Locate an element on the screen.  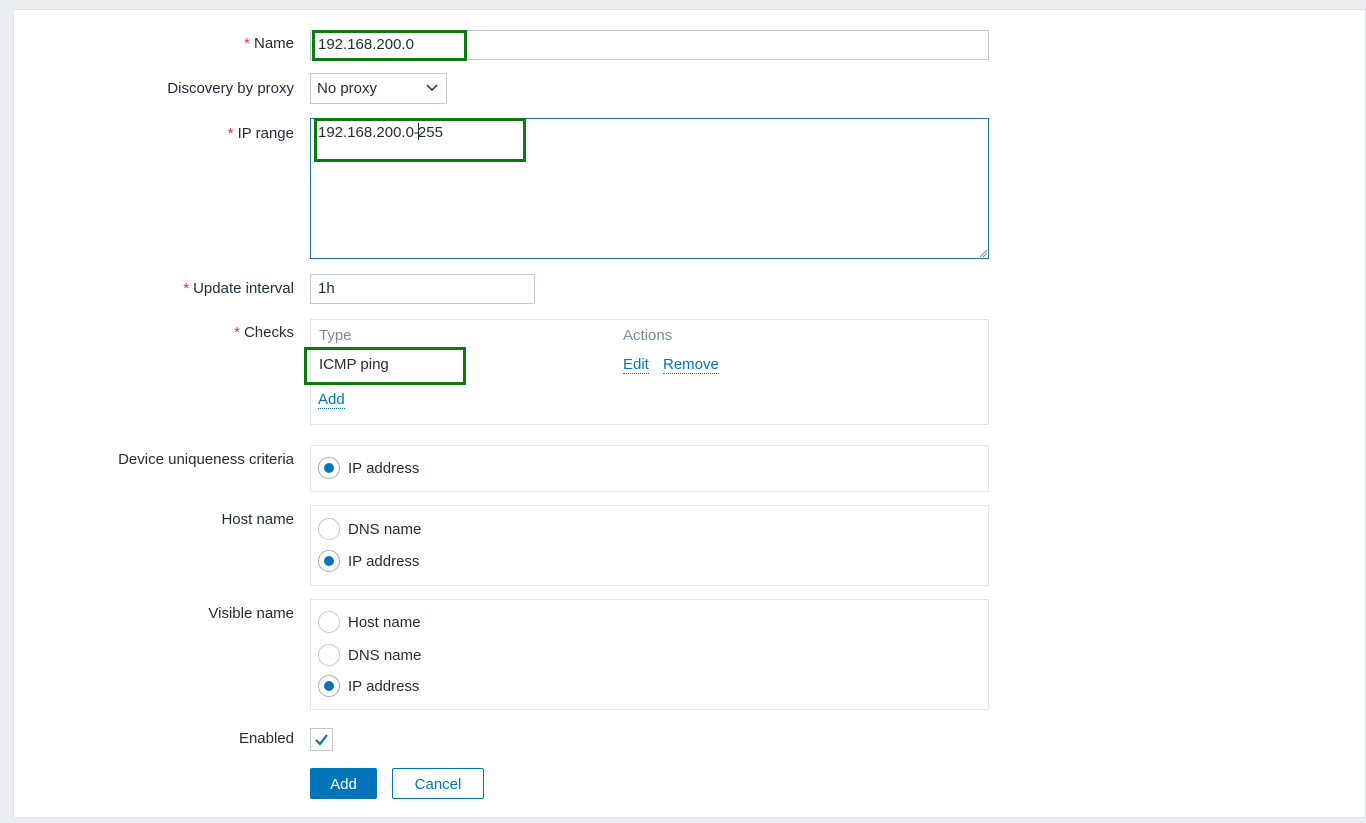
checkmark-icon is located at coordinates (321, 740).